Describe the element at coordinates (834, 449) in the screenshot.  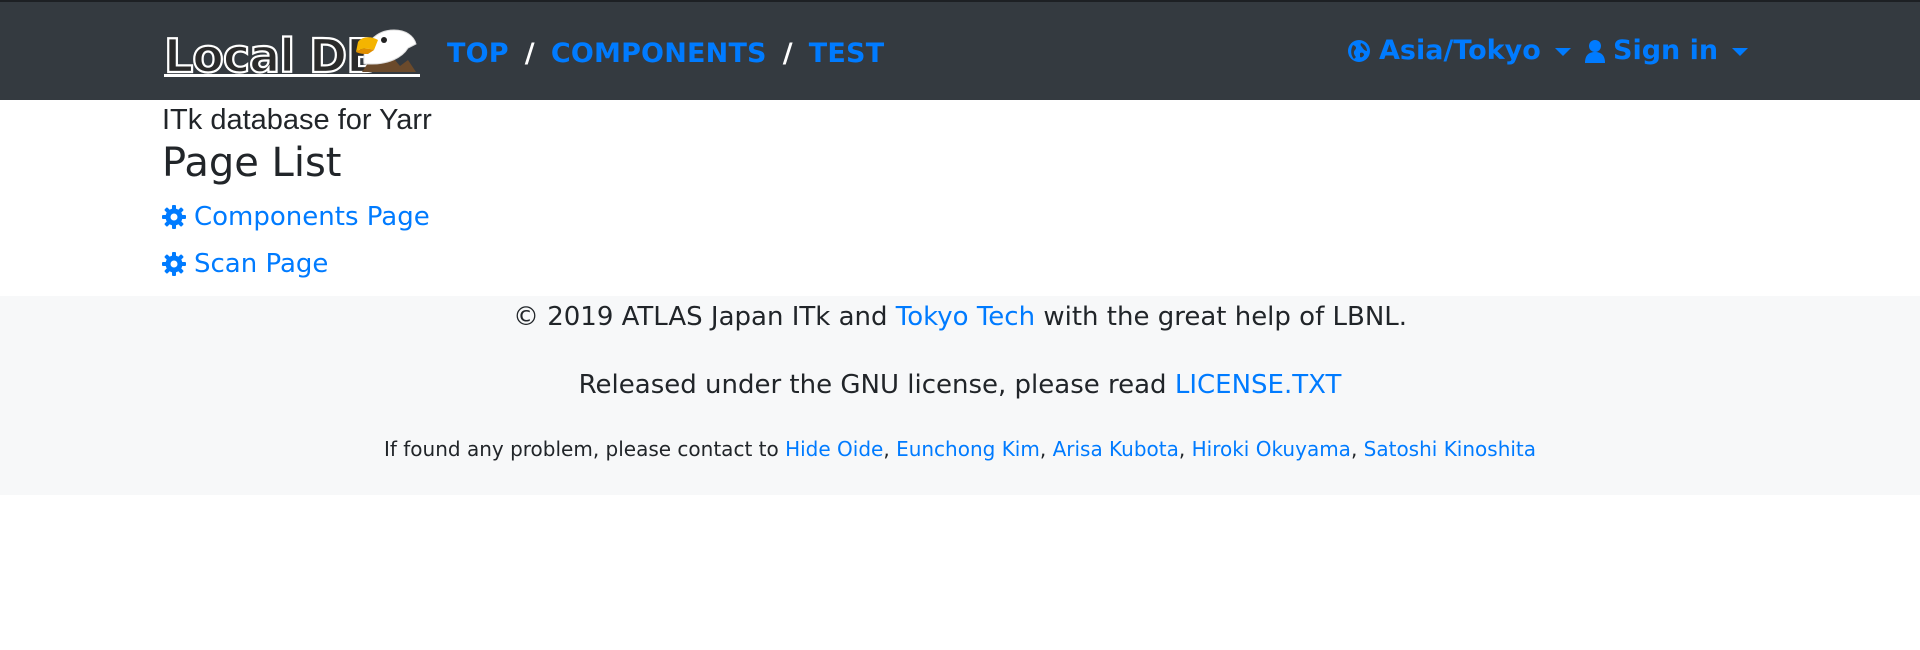
I see `contact-link-hide-oide: Hide Oide` at that location.